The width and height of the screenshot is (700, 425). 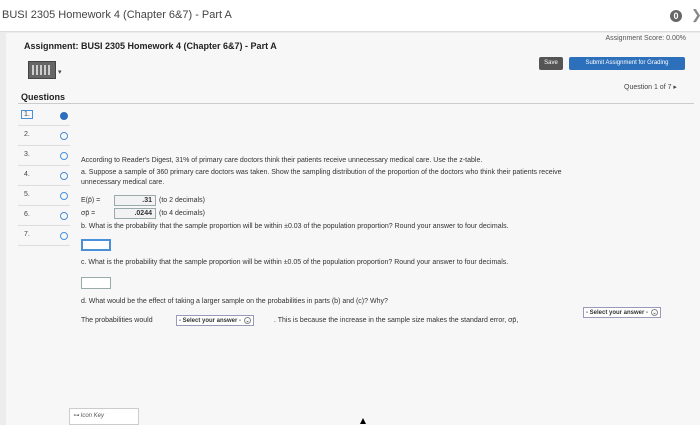 What do you see at coordinates (92, 416) in the screenshot?
I see `icon-key-label: Icon Key` at bounding box center [92, 416].